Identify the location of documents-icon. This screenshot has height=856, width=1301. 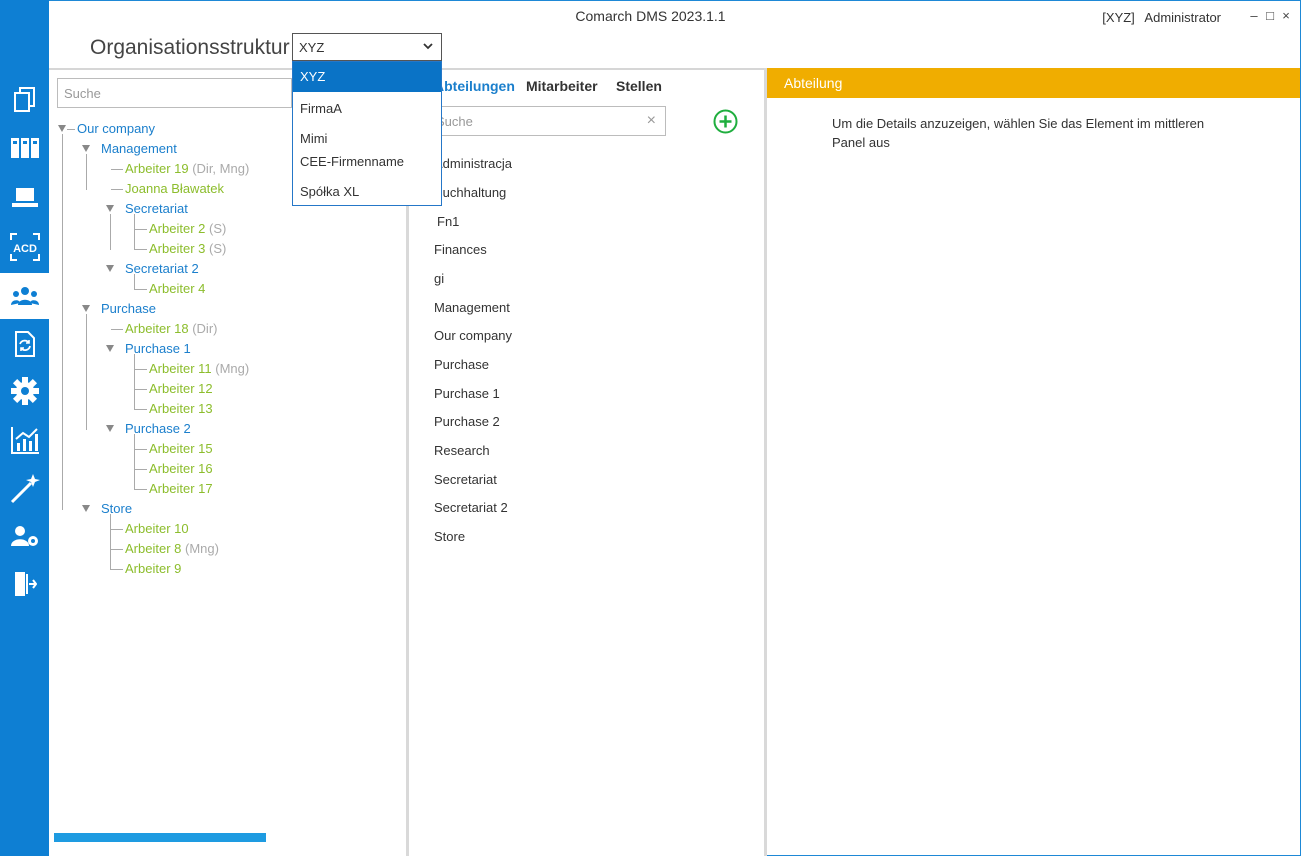
(24, 99).